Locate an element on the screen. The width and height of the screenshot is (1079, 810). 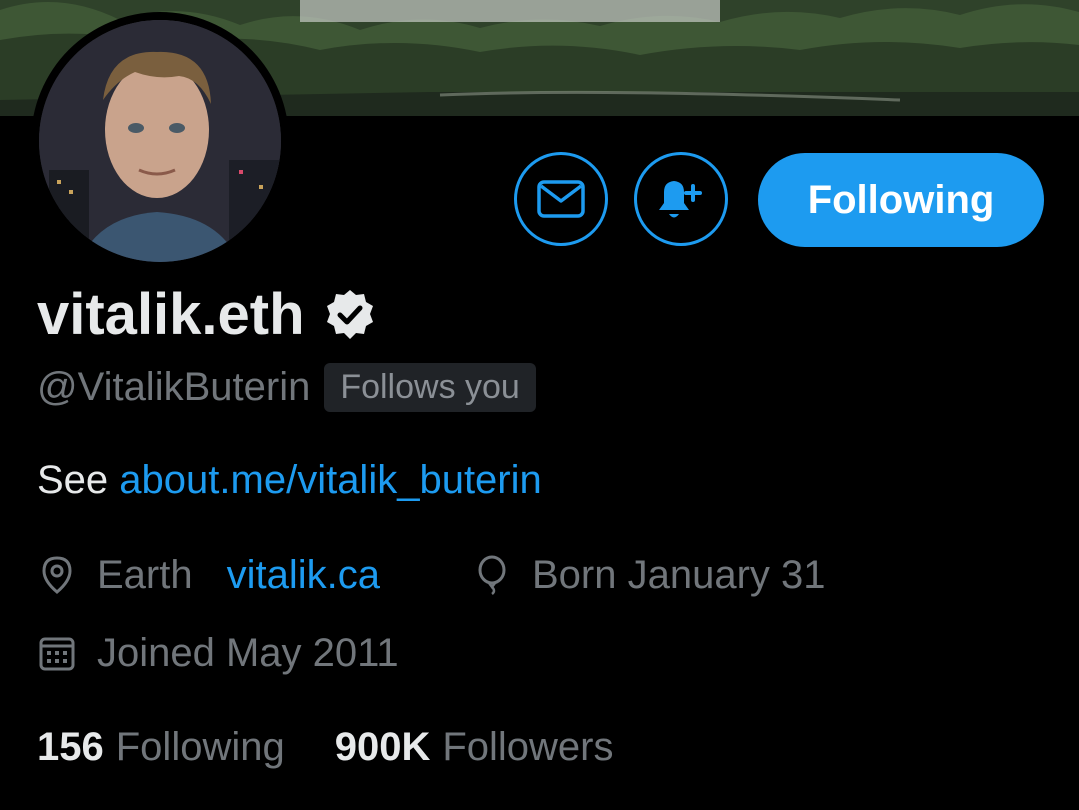
display-name-row: vitalik.eth is located at coordinates (207, 315).